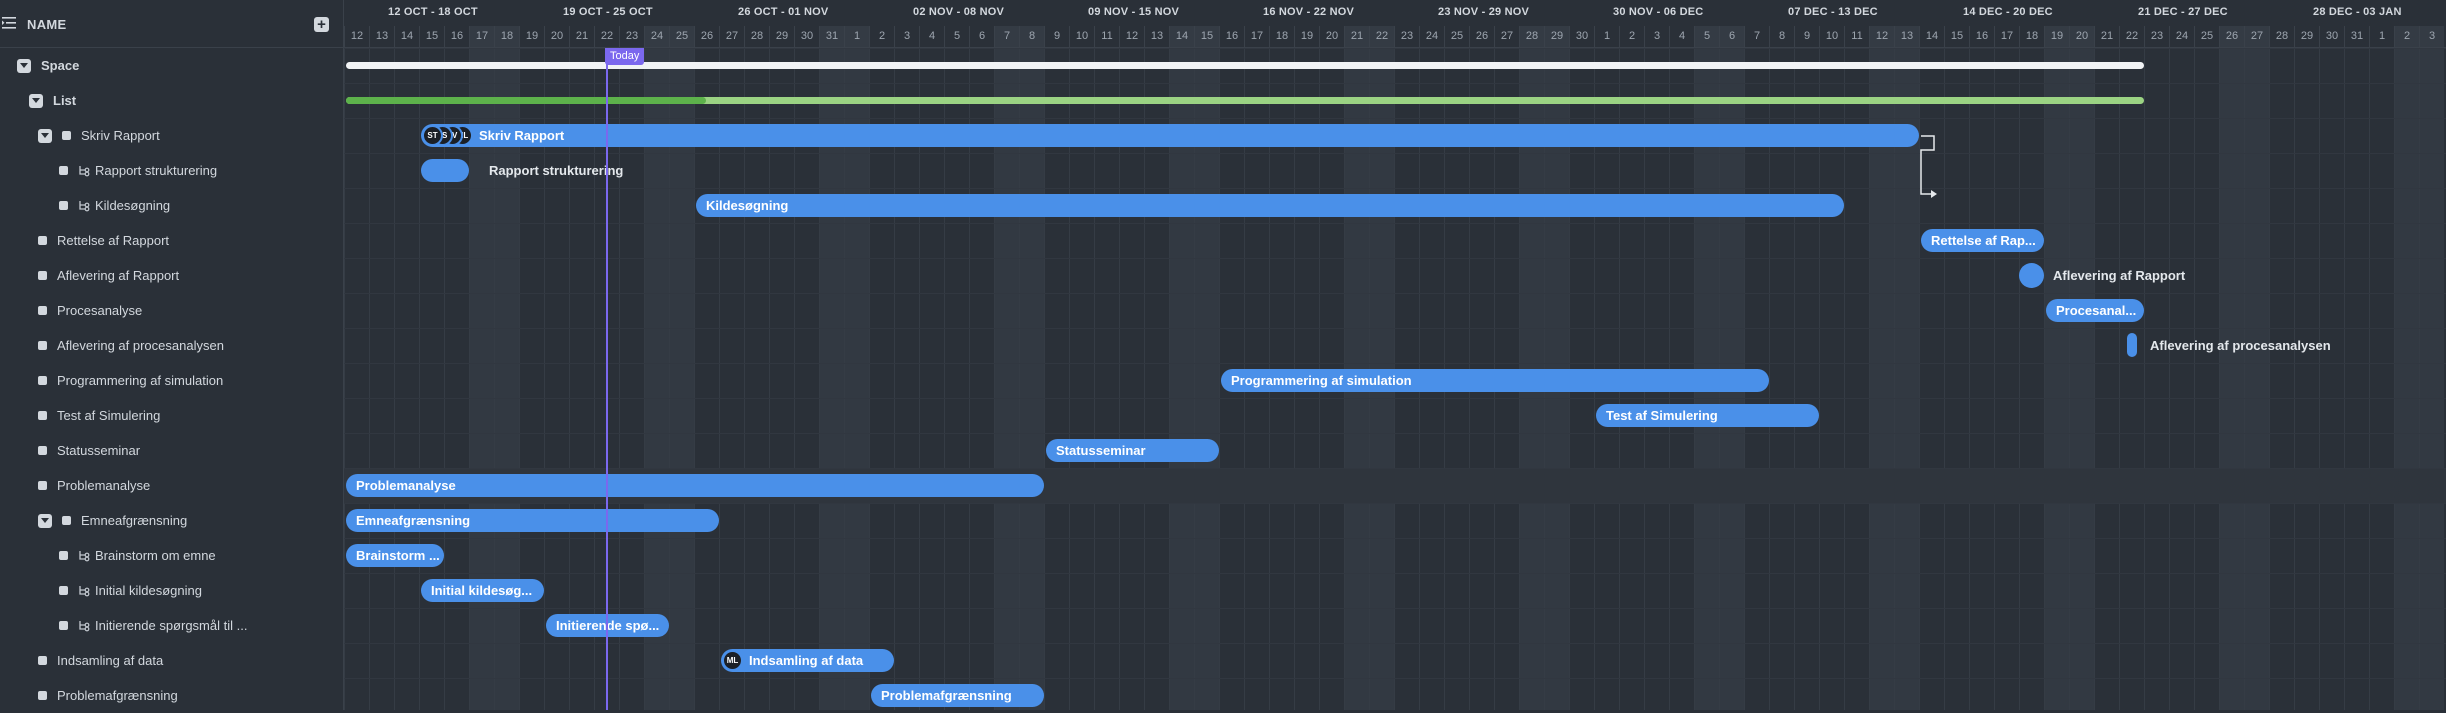  Describe the element at coordinates (171, 450) in the screenshot. I see `task-row: Statusseminar` at that location.